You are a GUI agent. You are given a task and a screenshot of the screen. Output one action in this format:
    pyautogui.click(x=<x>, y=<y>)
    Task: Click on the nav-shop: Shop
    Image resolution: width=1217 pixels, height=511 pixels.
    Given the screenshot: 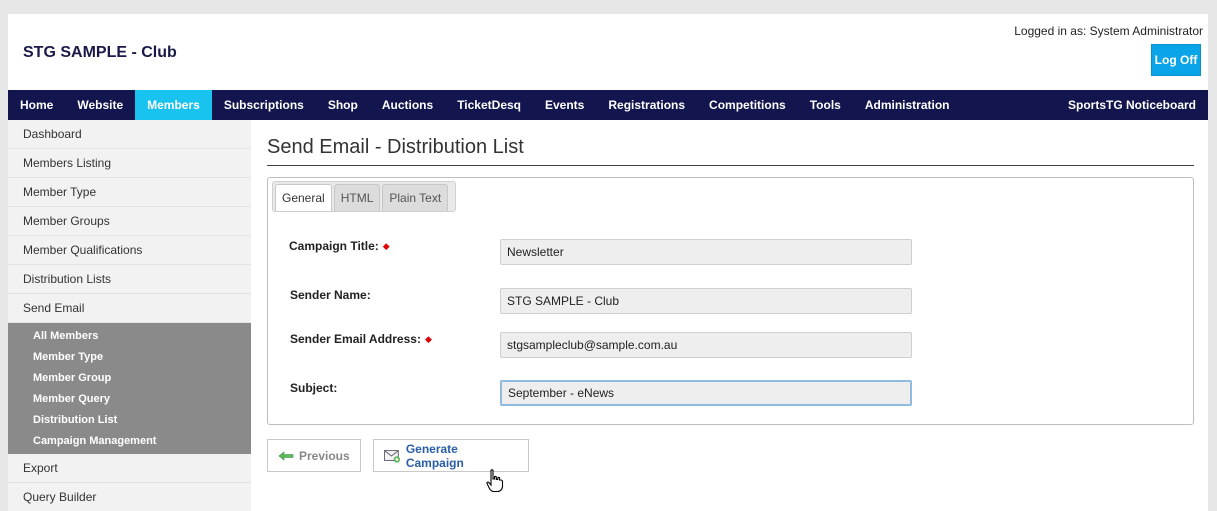 What is the action you would take?
    pyautogui.click(x=343, y=105)
    